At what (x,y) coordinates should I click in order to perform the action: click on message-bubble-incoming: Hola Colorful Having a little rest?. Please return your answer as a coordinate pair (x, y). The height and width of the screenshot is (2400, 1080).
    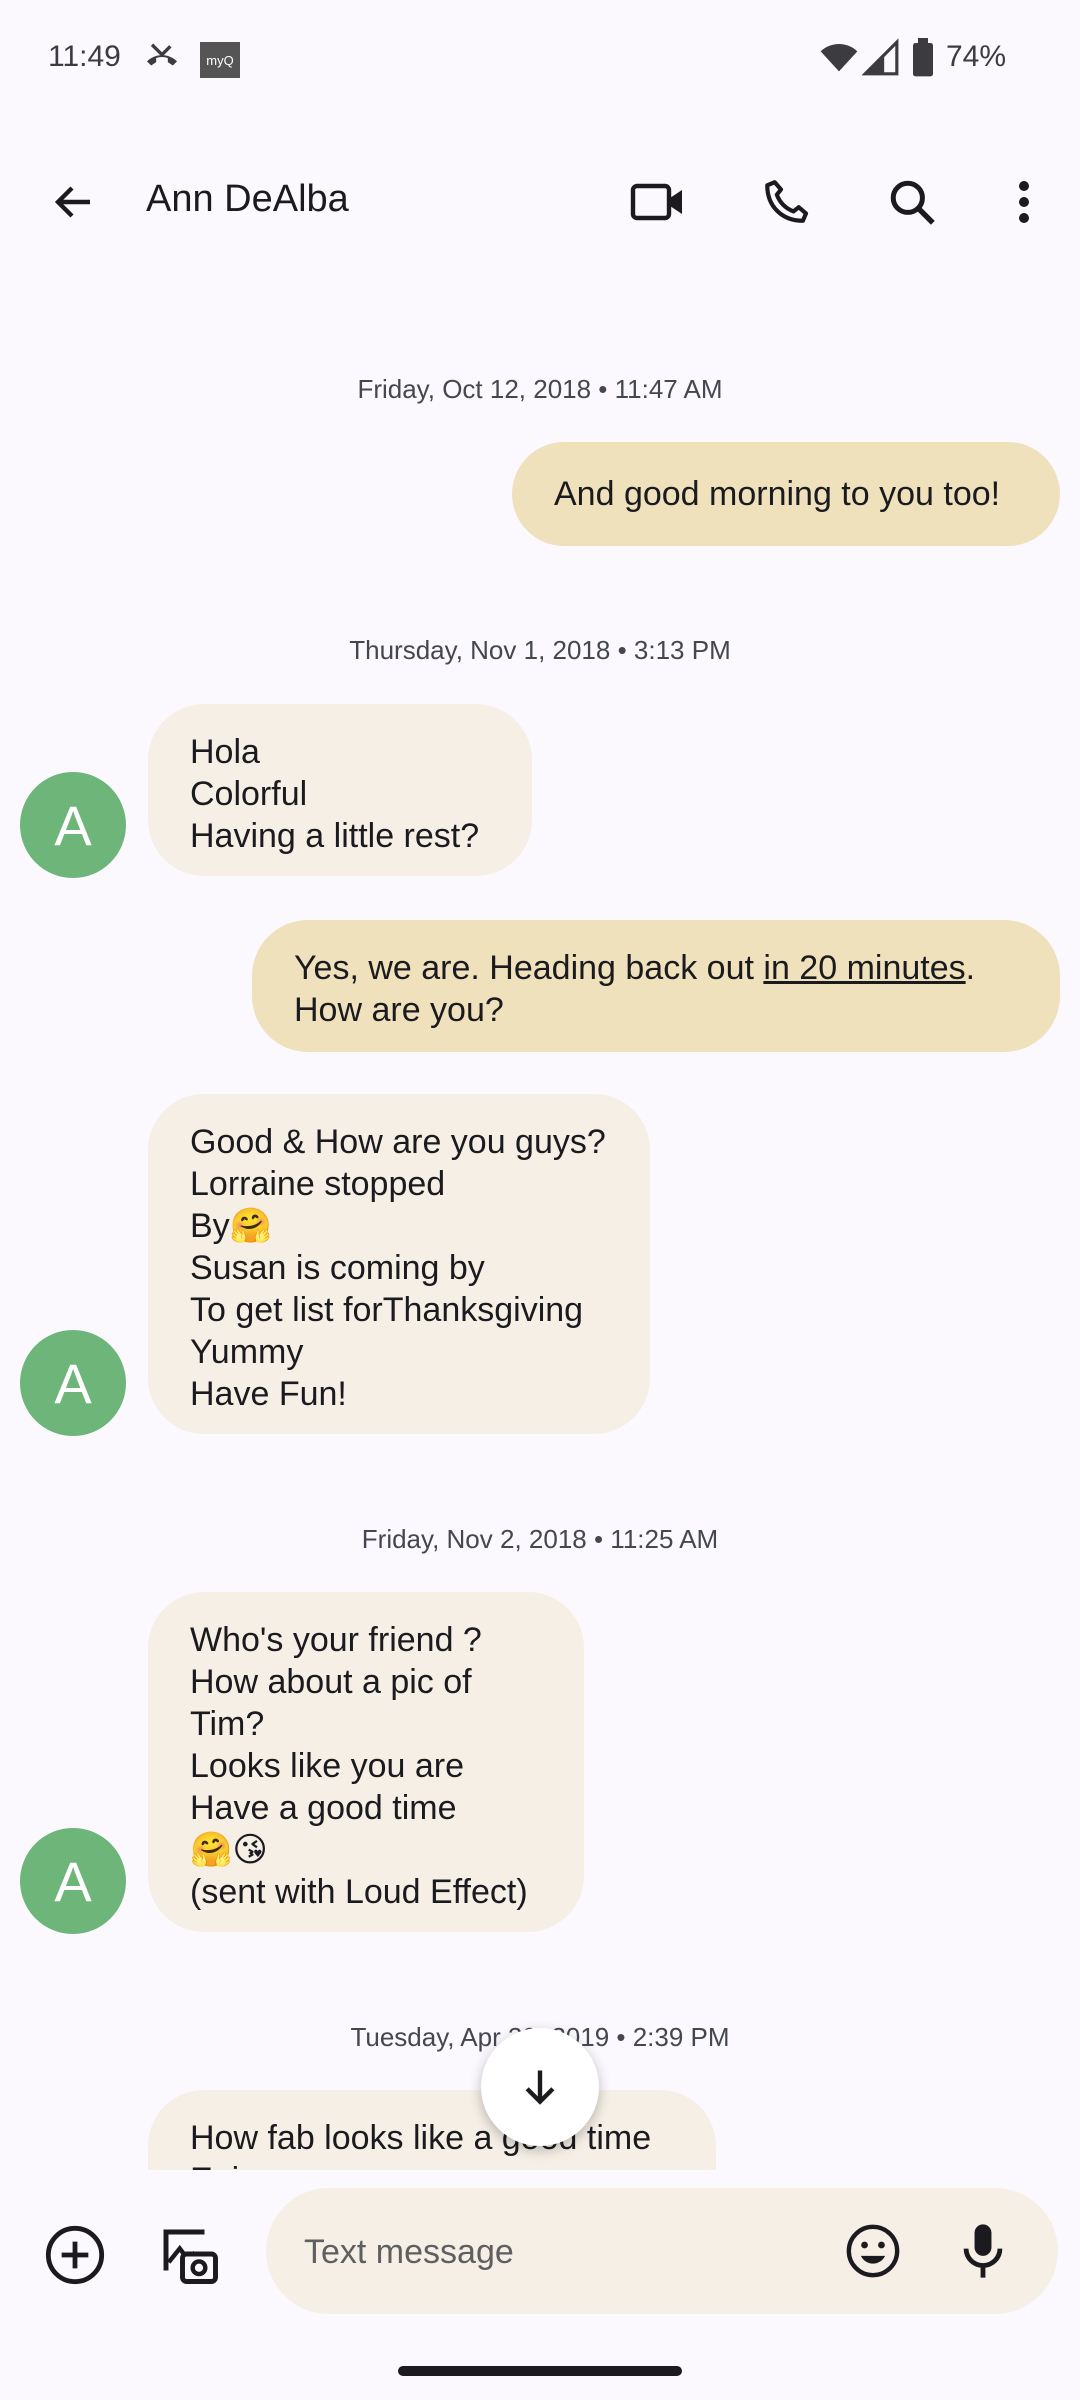
    Looking at the image, I should click on (340, 790).